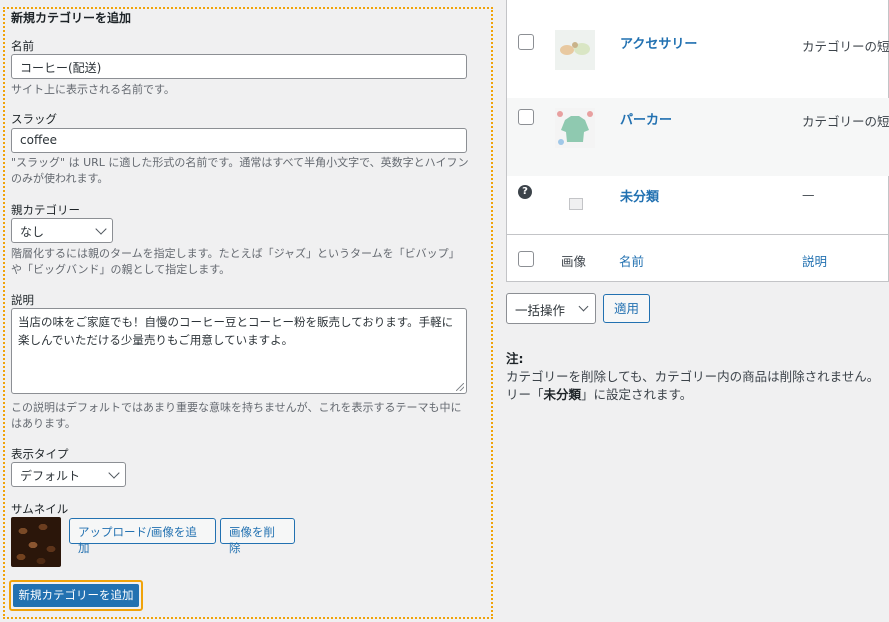 The width and height of the screenshot is (889, 622). I want to click on display-type-select: デフォルト, so click(68, 474).